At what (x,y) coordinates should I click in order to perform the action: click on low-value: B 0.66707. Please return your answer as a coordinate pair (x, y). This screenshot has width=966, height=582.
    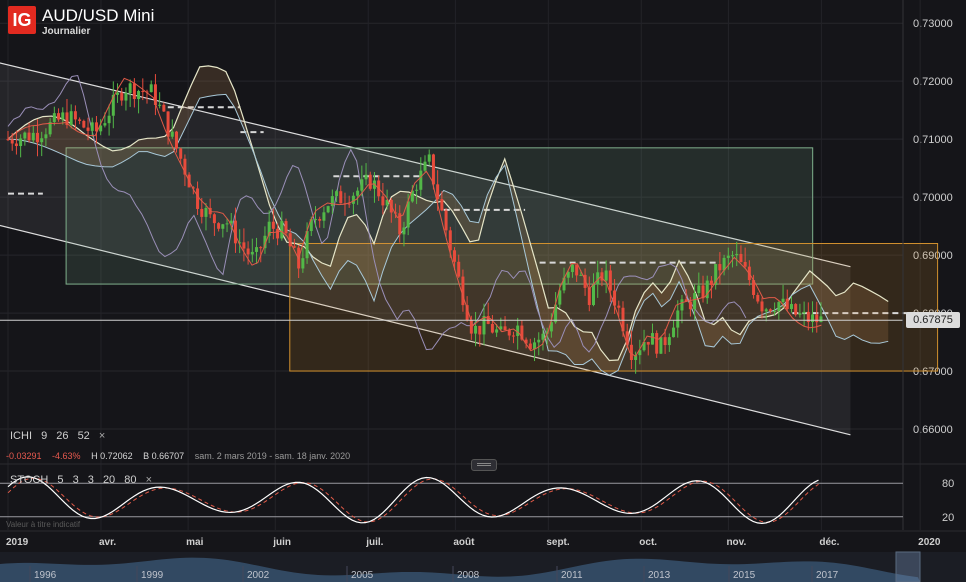
    Looking at the image, I should click on (164, 456).